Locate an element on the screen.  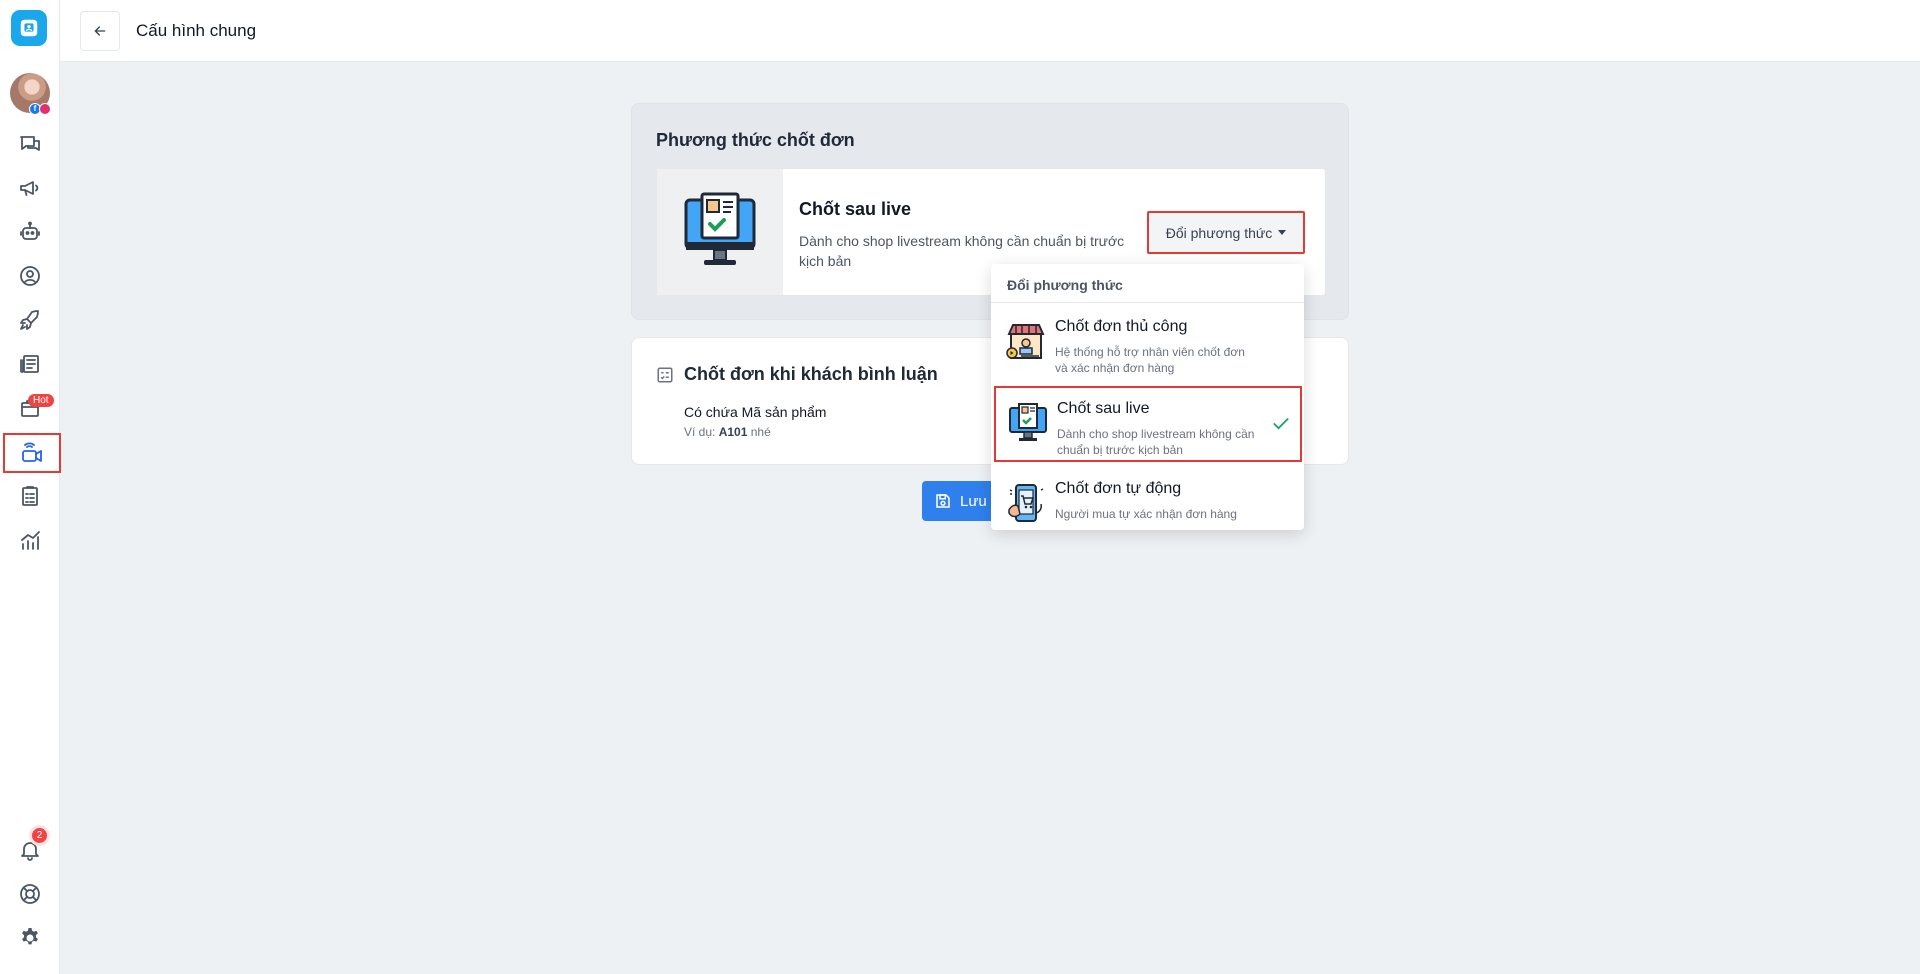
page-avatar: f is located at coordinates (30, 94).